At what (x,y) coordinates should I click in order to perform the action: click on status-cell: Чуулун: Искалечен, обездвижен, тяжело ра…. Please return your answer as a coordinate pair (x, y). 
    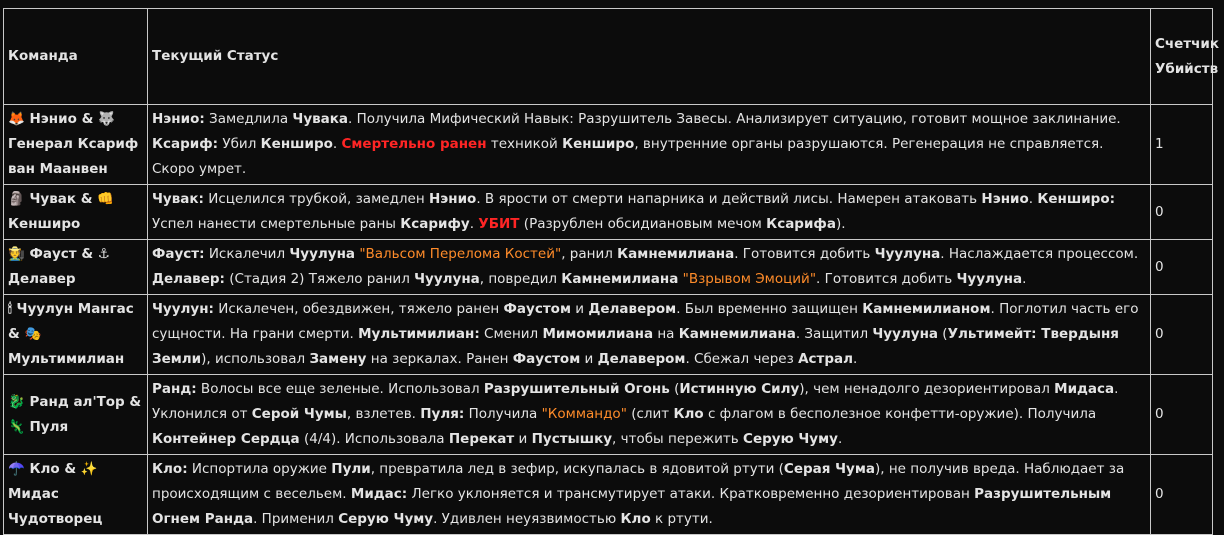
    Looking at the image, I should click on (649, 334).